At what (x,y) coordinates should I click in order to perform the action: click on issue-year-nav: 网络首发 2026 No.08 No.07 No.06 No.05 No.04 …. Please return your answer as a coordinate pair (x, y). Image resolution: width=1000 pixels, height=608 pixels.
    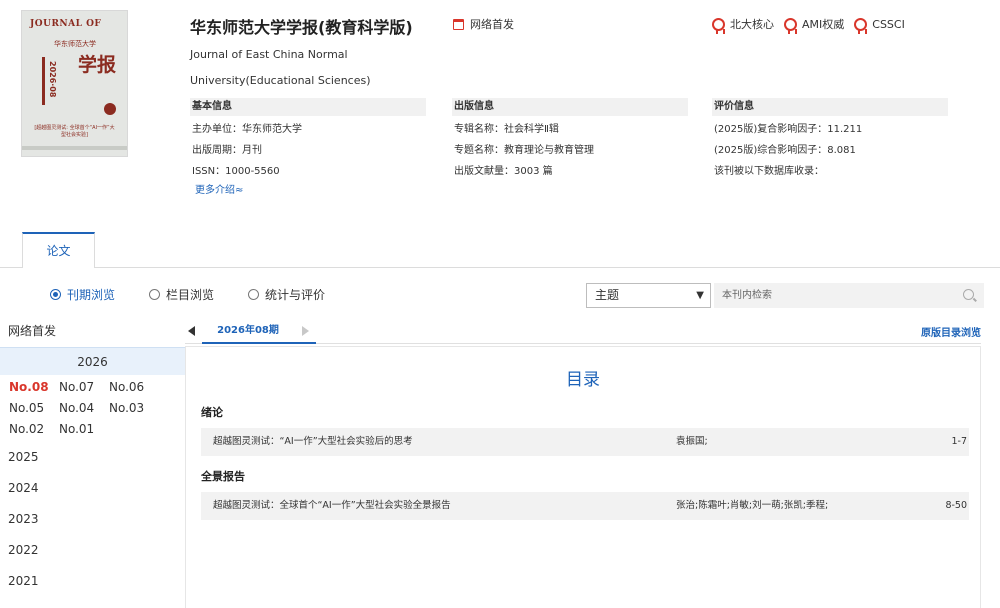
    Looking at the image, I should click on (92, 457).